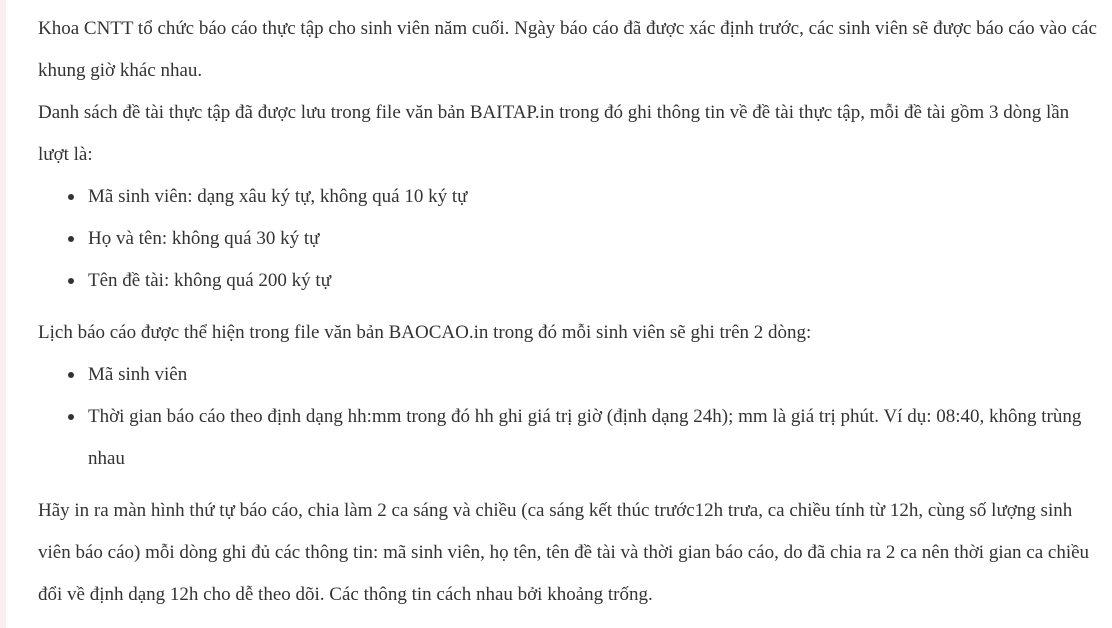  Describe the element at coordinates (586, 281) in the screenshot. I see `list-item: Tên đề tài: không quá 200 ký tự` at that location.